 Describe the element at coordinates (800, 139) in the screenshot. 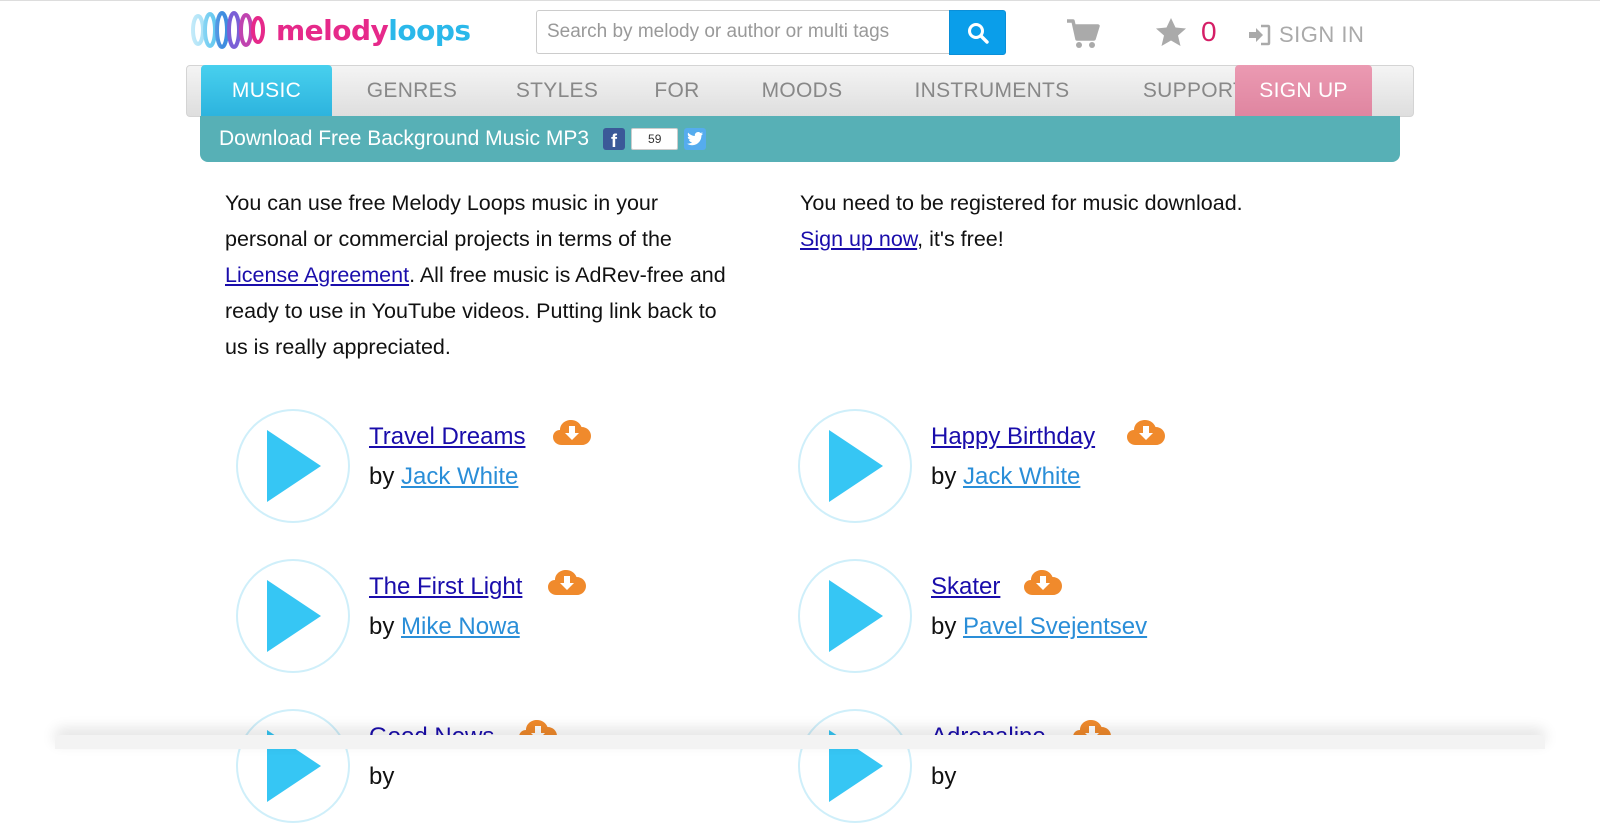

I see `page-banner: Download Free Background Music MP3 f 59` at that location.